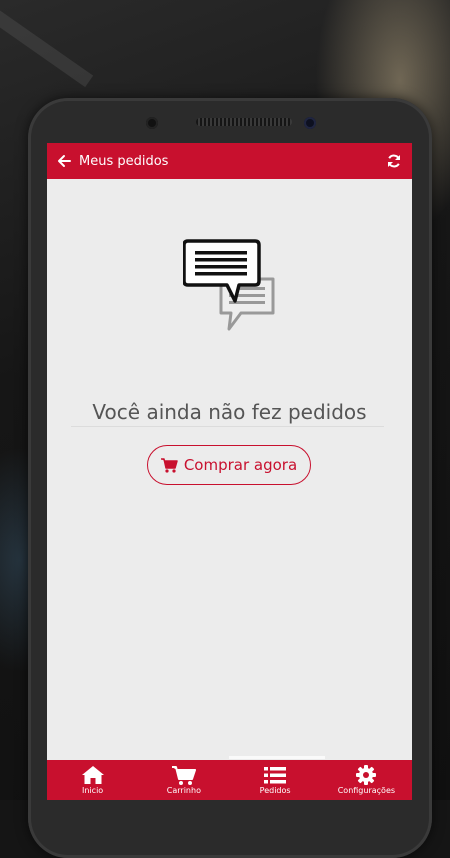 The height and width of the screenshot is (858, 450). Describe the element at coordinates (310, 123) in the screenshot. I see `front-camera` at that location.